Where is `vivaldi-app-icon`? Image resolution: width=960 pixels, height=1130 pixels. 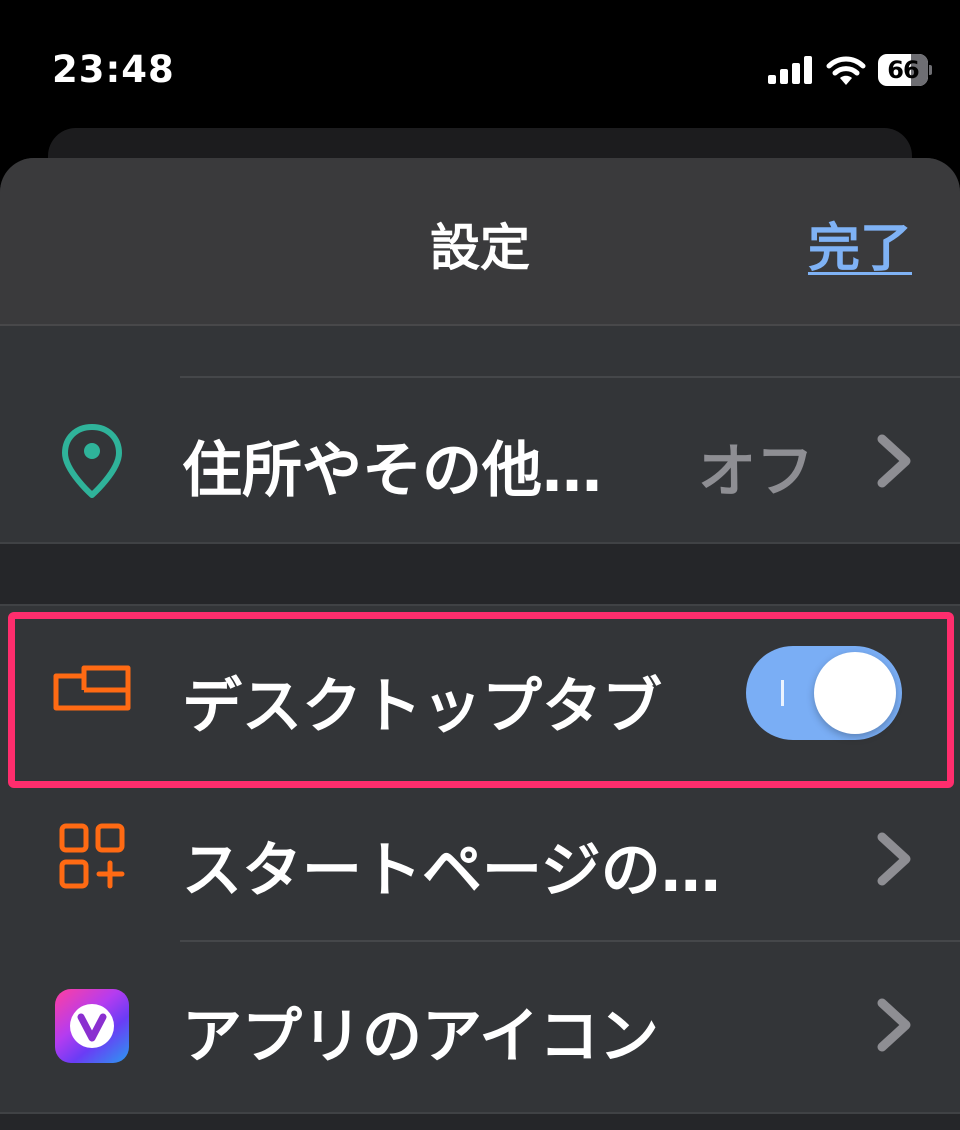
vivaldi-app-icon is located at coordinates (92, 1026).